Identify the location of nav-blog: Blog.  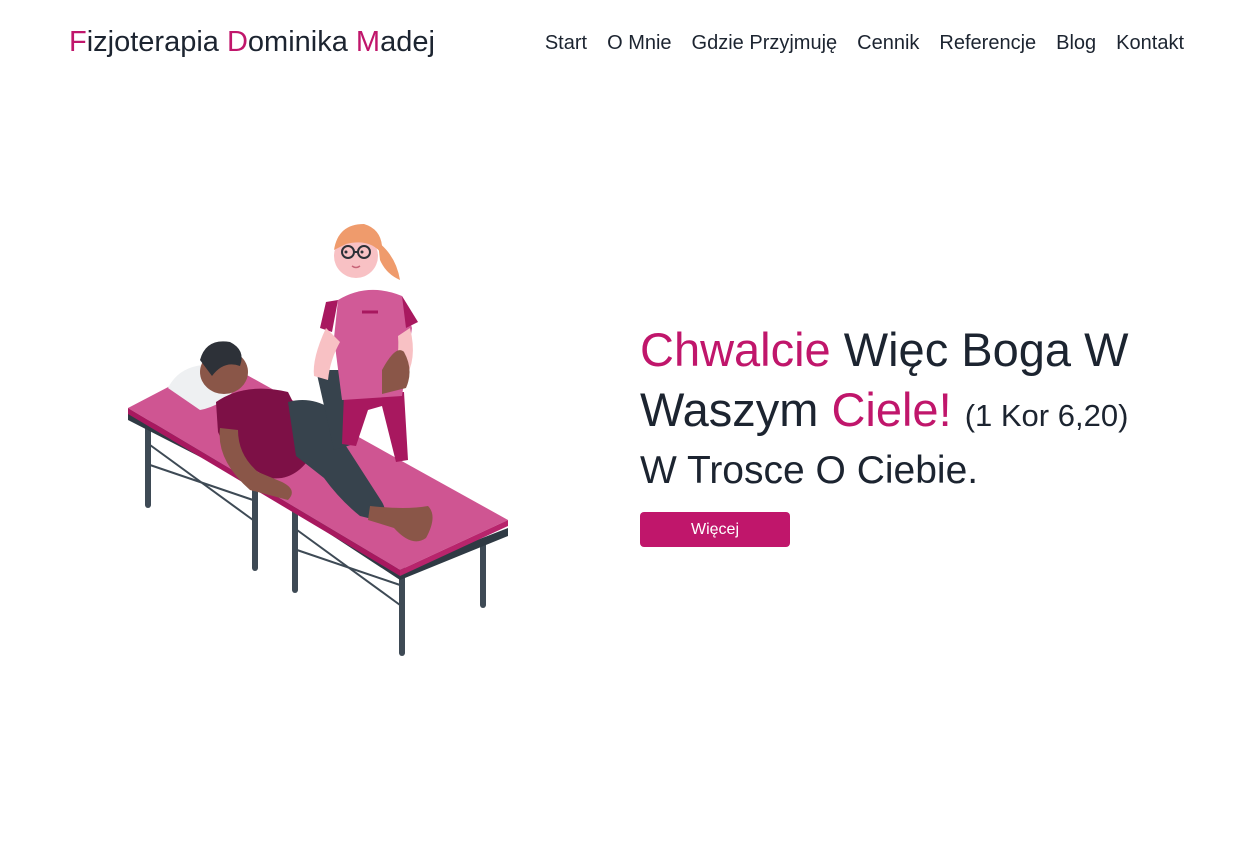
(1076, 43).